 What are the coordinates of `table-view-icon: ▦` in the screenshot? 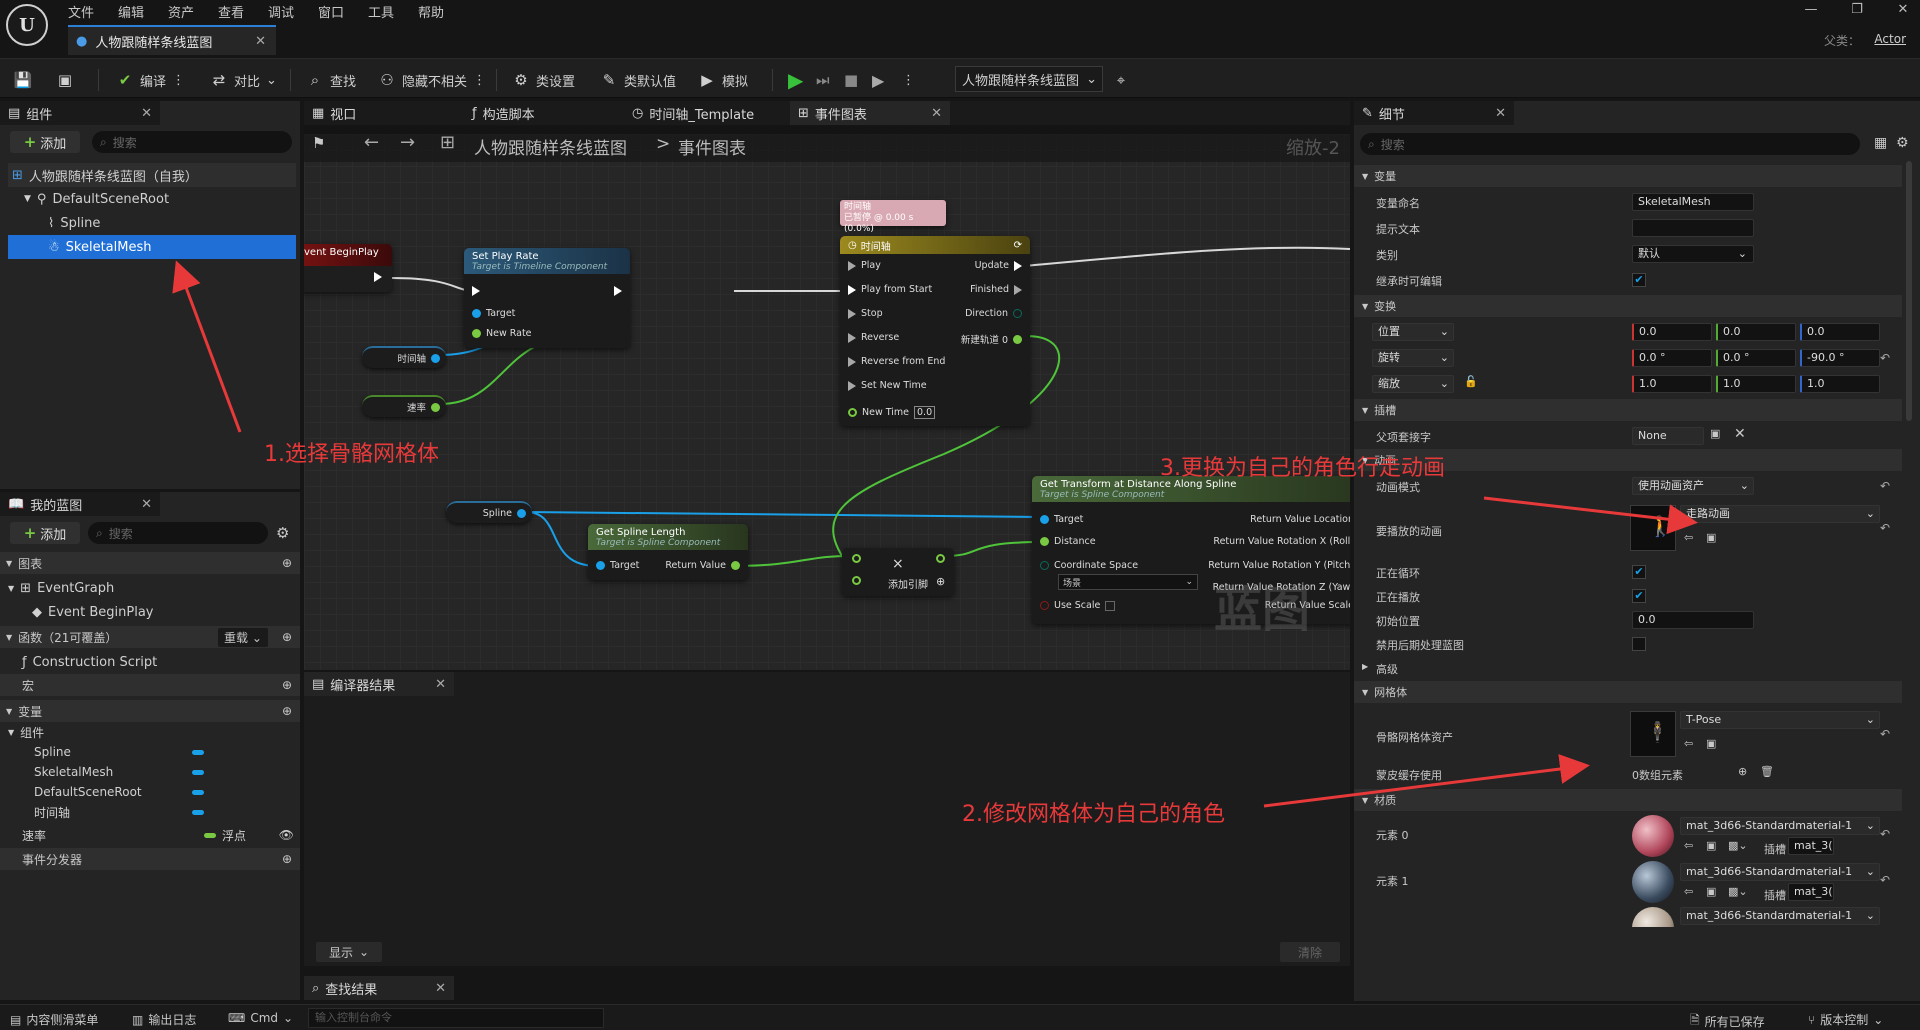 It's located at (1880, 143).